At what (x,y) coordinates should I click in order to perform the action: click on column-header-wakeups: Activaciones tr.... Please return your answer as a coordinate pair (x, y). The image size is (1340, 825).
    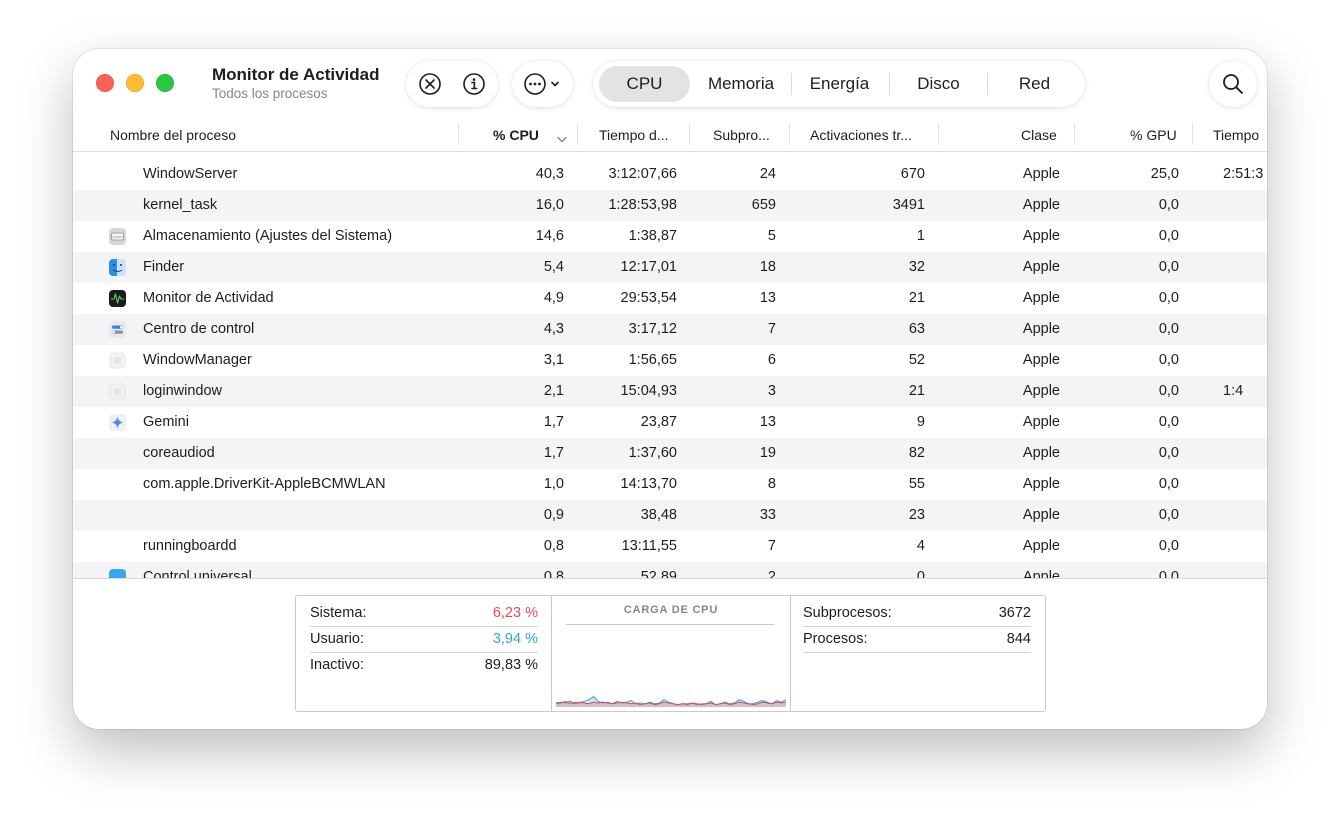
    Looking at the image, I should click on (861, 135).